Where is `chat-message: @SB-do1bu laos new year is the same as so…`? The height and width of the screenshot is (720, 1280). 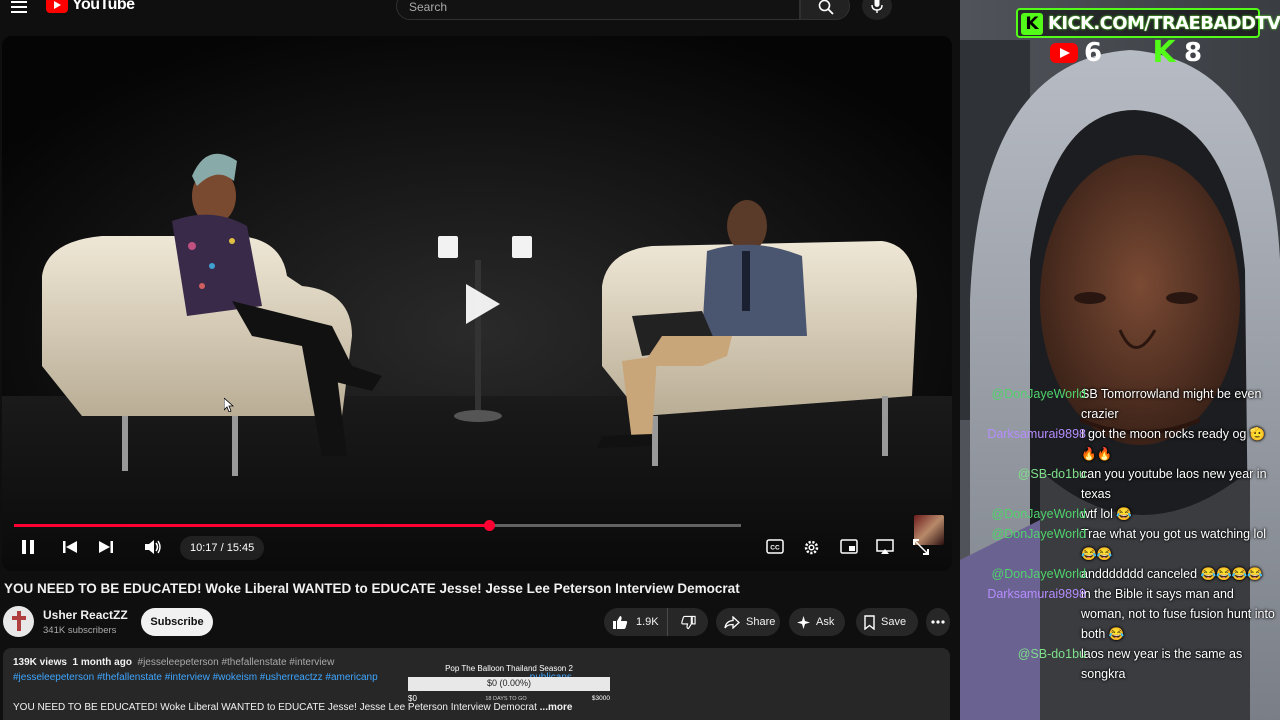 chat-message: @SB-do1bu laos new year is the same as so… is located at coordinates (1120, 664).